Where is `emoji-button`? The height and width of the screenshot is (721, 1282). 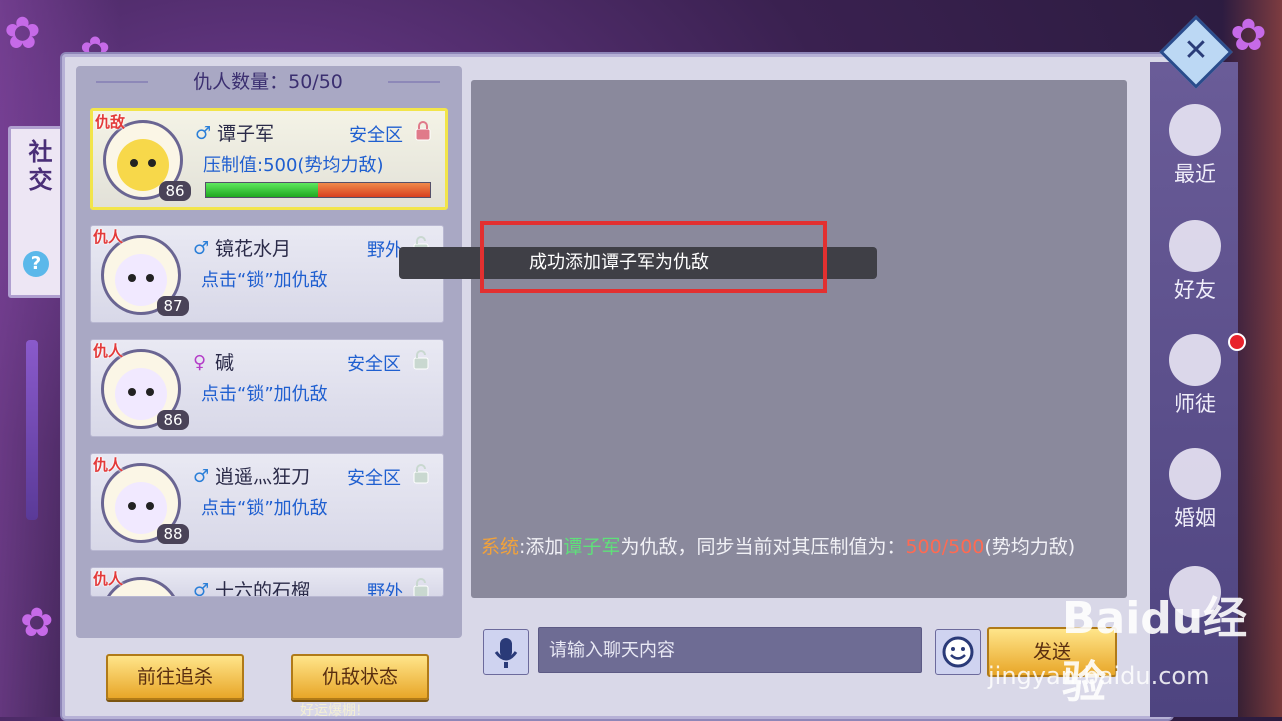 emoji-button is located at coordinates (958, 652).